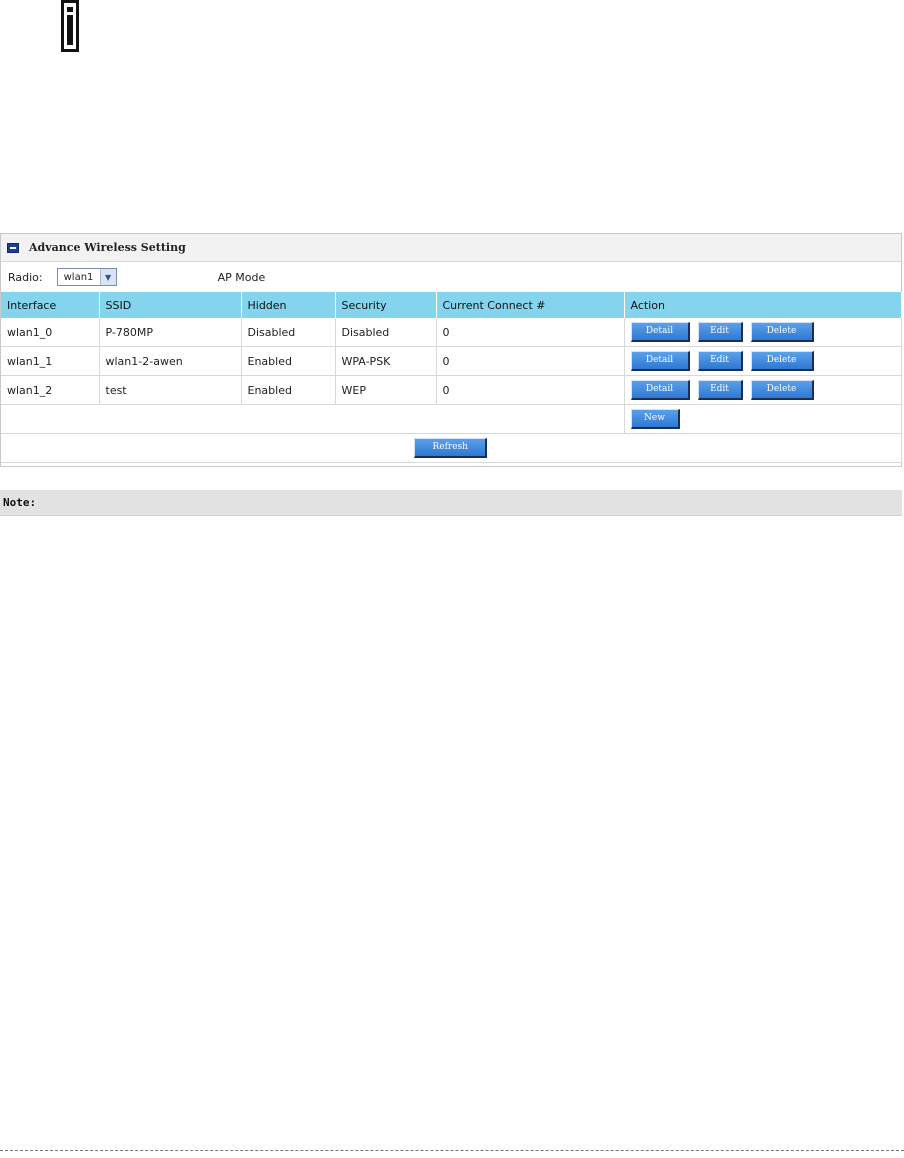 This screenshot has height=1158, width=904. Describe the element at coordinates (50, 361) in the screenshot. I see `cell-interface: wlan1_1` at that location.